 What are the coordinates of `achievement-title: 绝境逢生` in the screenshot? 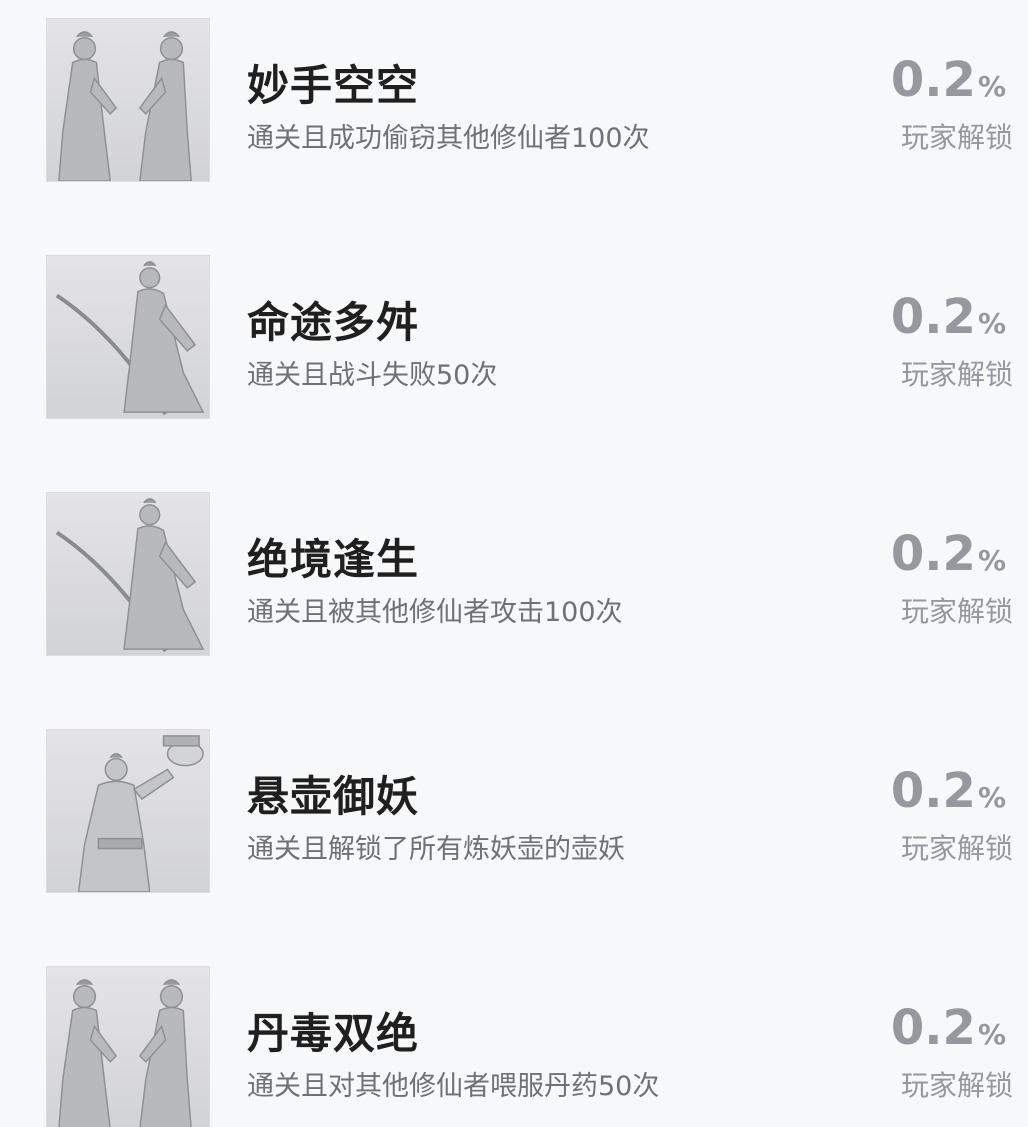 It's located at (333, 559).